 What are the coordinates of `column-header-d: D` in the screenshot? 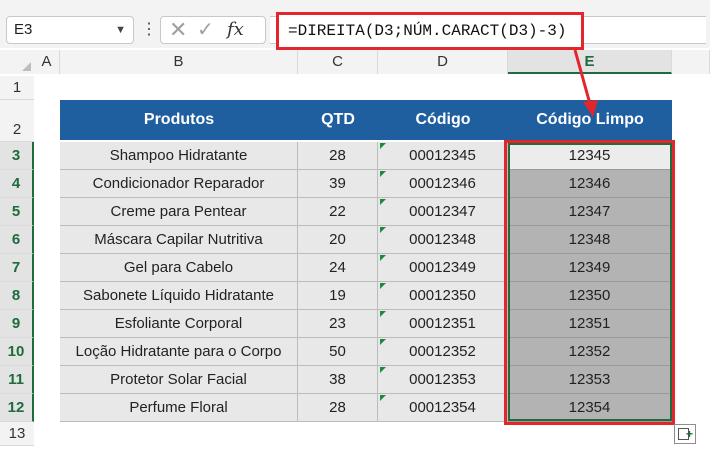 It's located at (443, 62).